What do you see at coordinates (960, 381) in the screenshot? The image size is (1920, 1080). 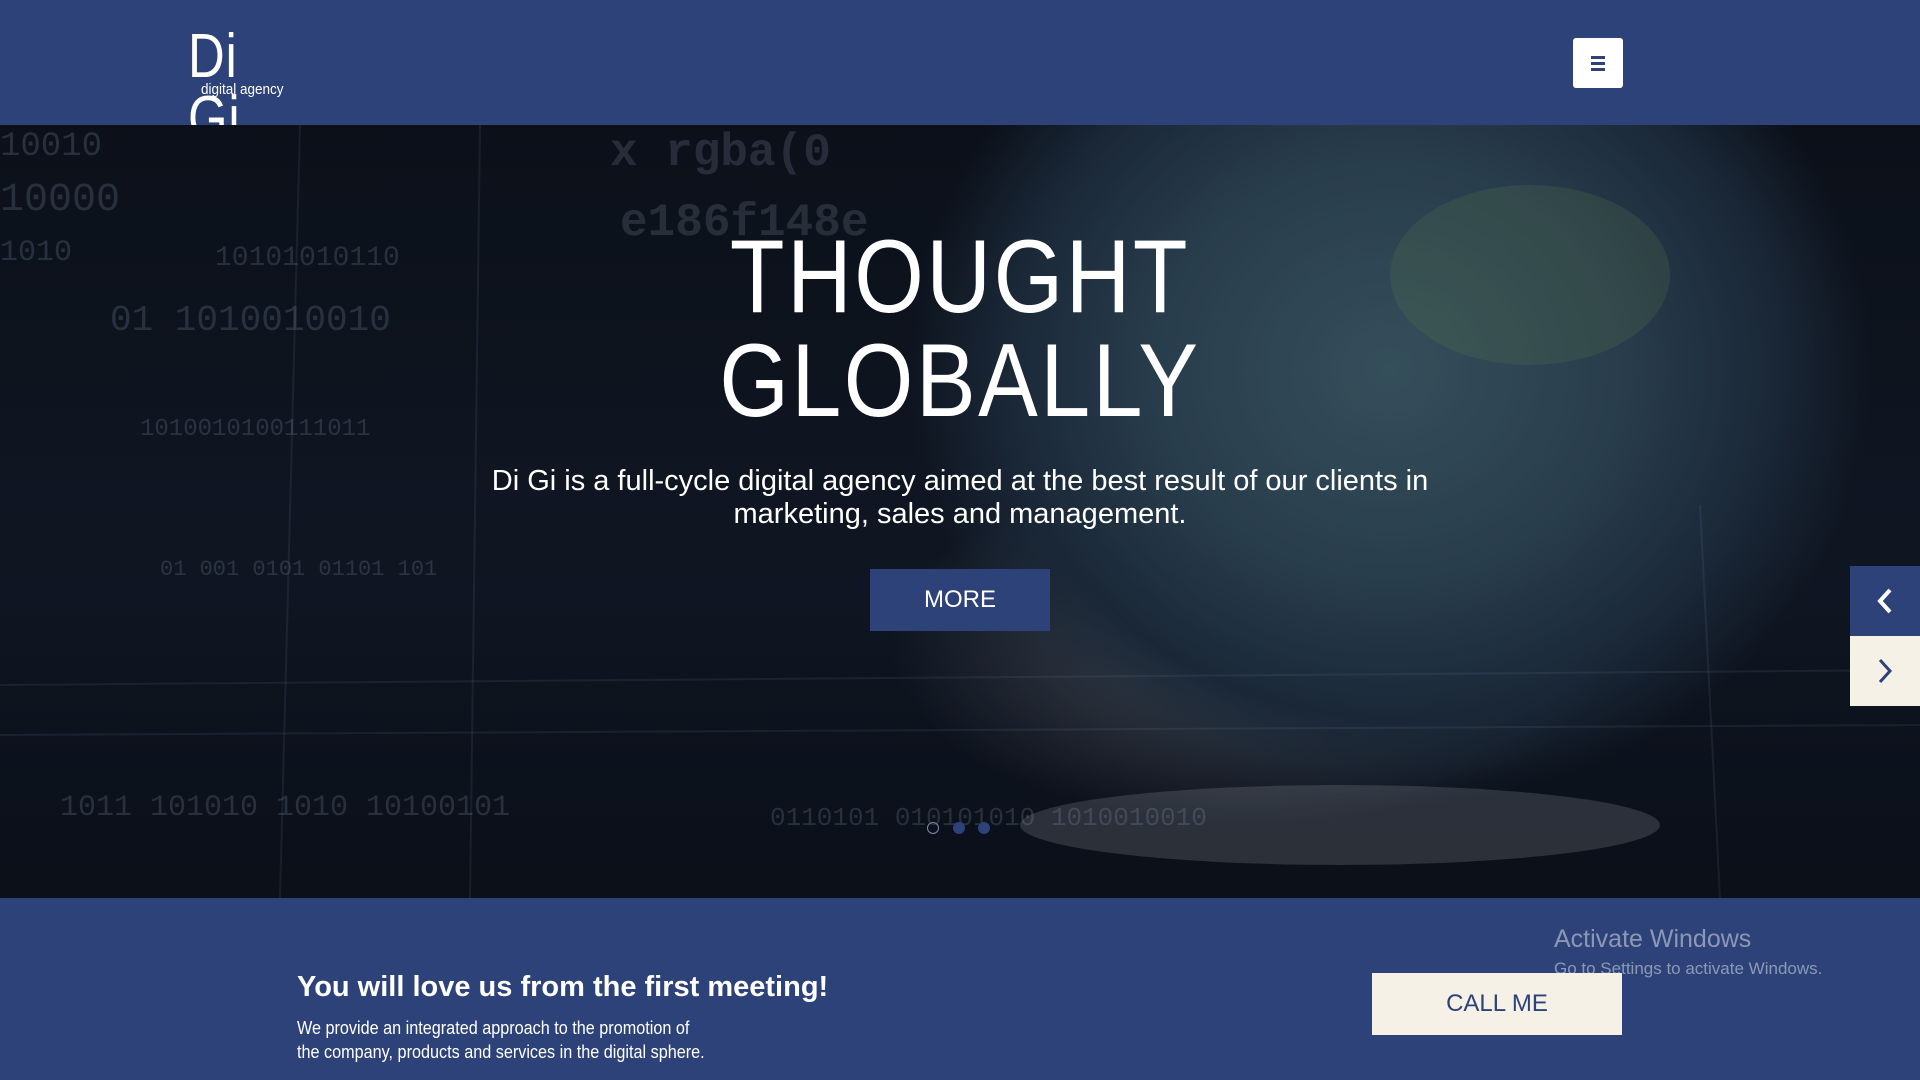 I see `hero-title-line: GLOBALLY` at bounding box center [960, 381].